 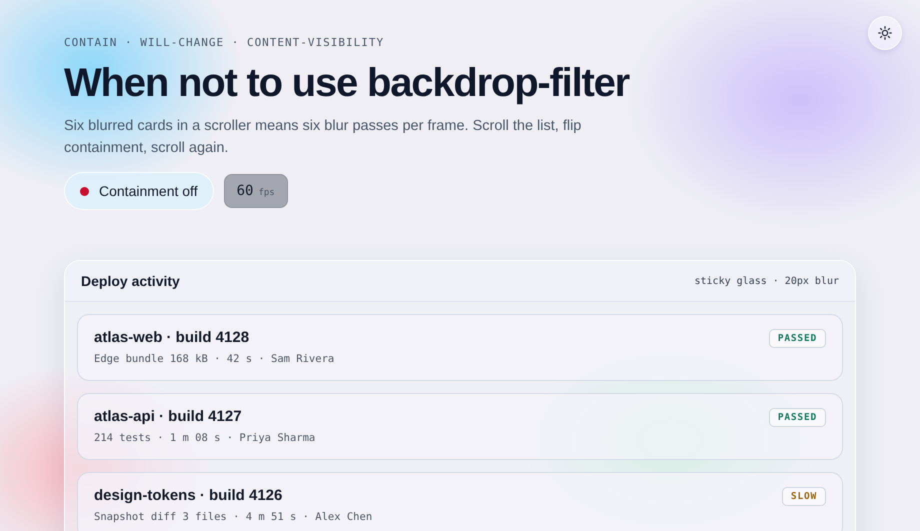 I want to click on page-title: When not to use backdrop-filter, so click(x=347, y=83).